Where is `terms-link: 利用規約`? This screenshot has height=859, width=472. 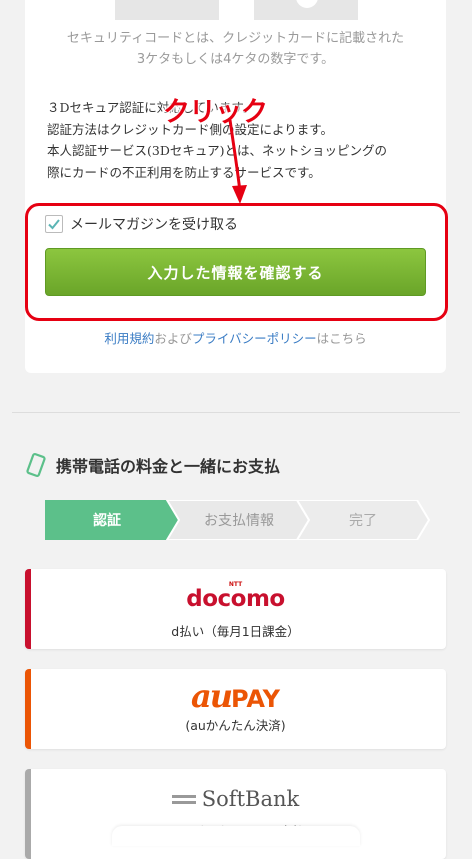 terms-link: 利用規約 is located at coordinates (129, 338).